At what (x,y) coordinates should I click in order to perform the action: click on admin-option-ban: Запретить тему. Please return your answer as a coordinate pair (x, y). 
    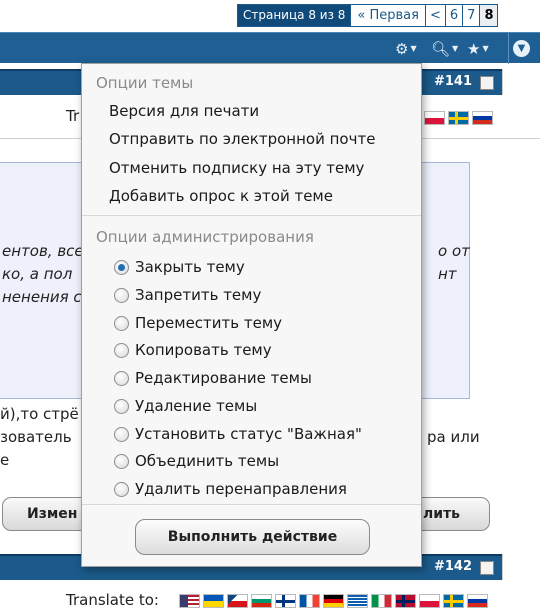
    Looking at the image, I should click on (187, 295).